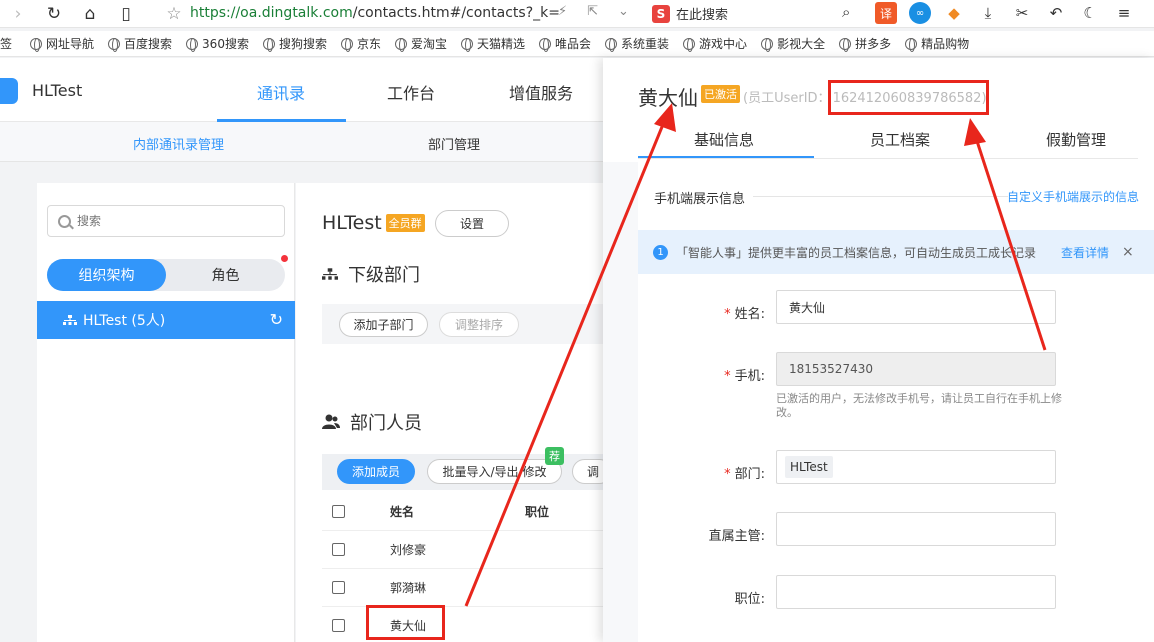  What do you see at coordinates (284, 258) in the screenshot?
I see `notification-dot` at bounding box center [284, 258].